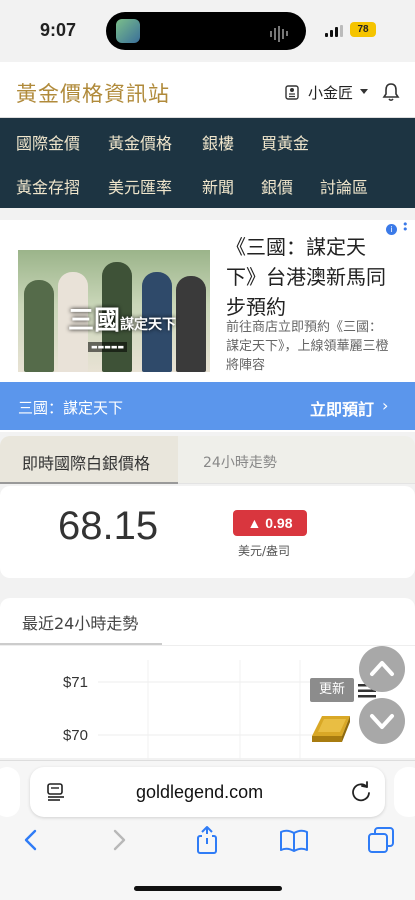 The height and width of the screenshot is (900, 415). I want to click on chevron-right-icon: ›, so click(385, 405).